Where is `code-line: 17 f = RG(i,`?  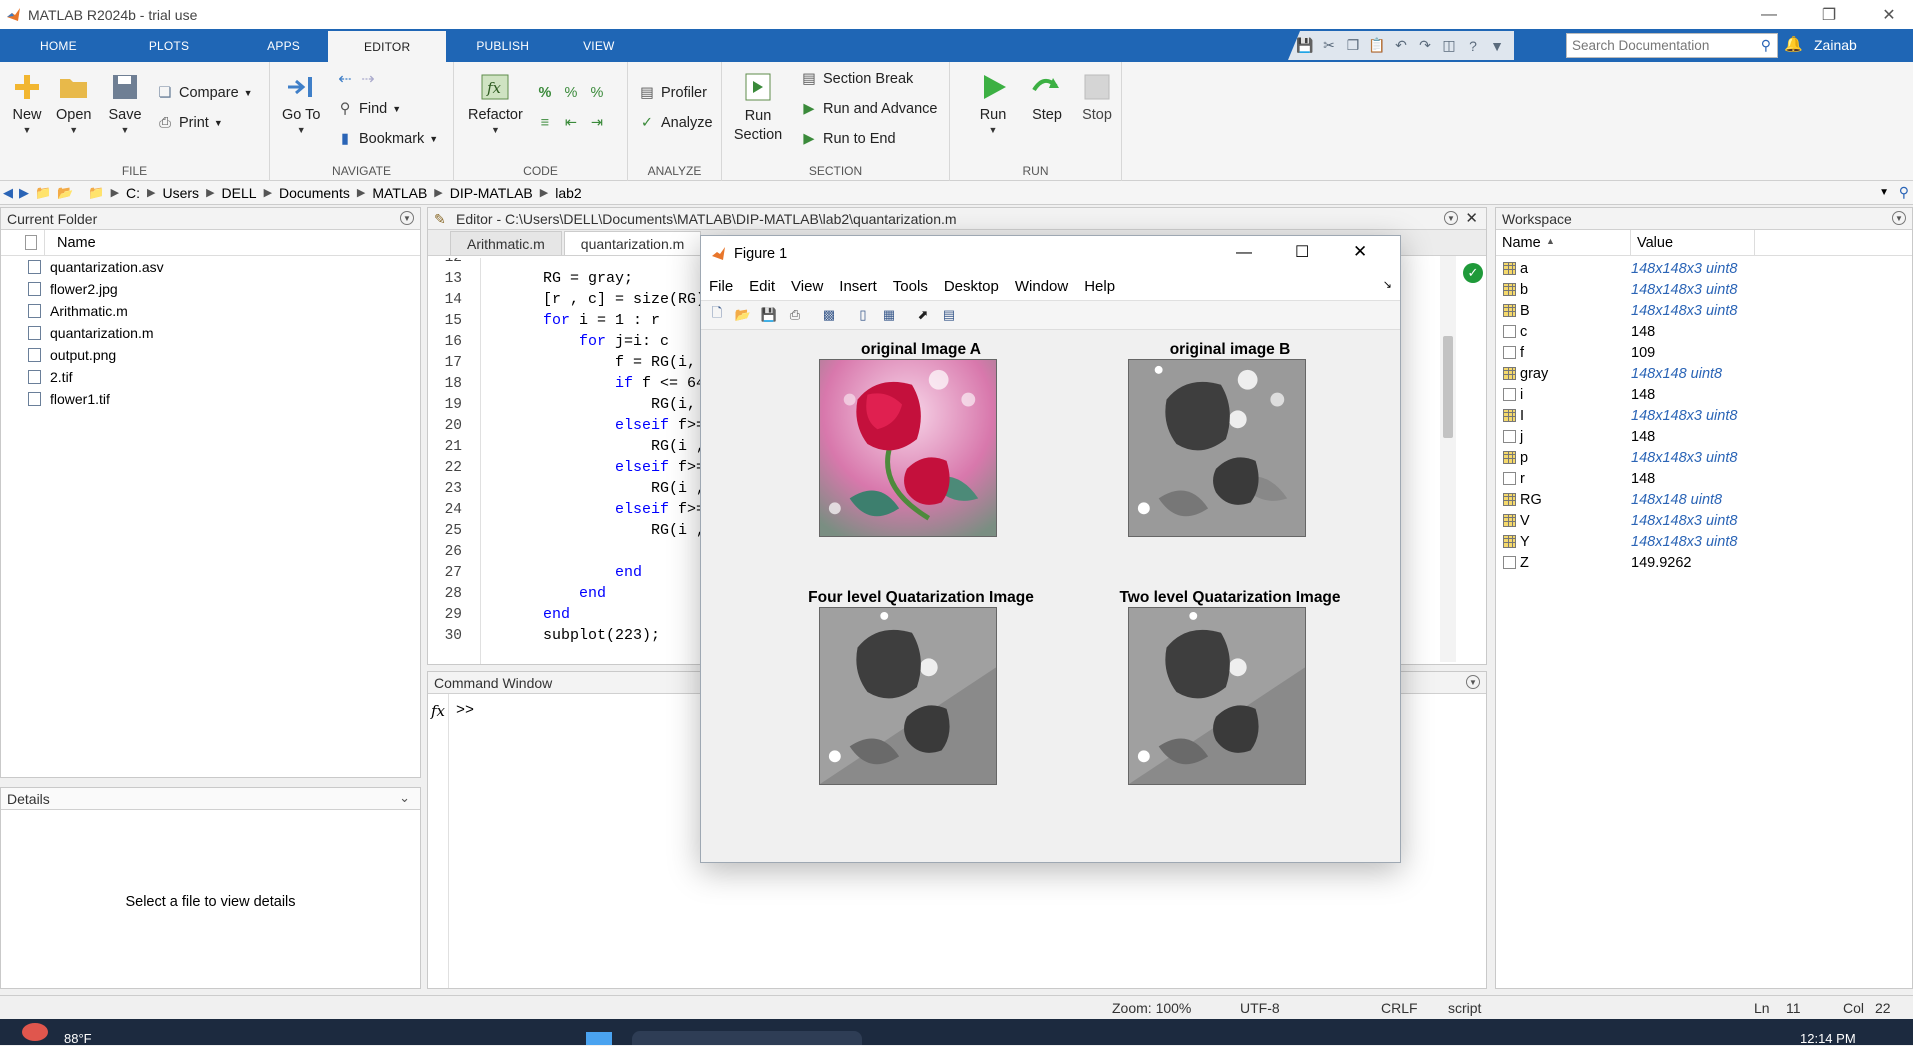
code-line: 17 f = RG(i, is located at coordinates (562, 362).